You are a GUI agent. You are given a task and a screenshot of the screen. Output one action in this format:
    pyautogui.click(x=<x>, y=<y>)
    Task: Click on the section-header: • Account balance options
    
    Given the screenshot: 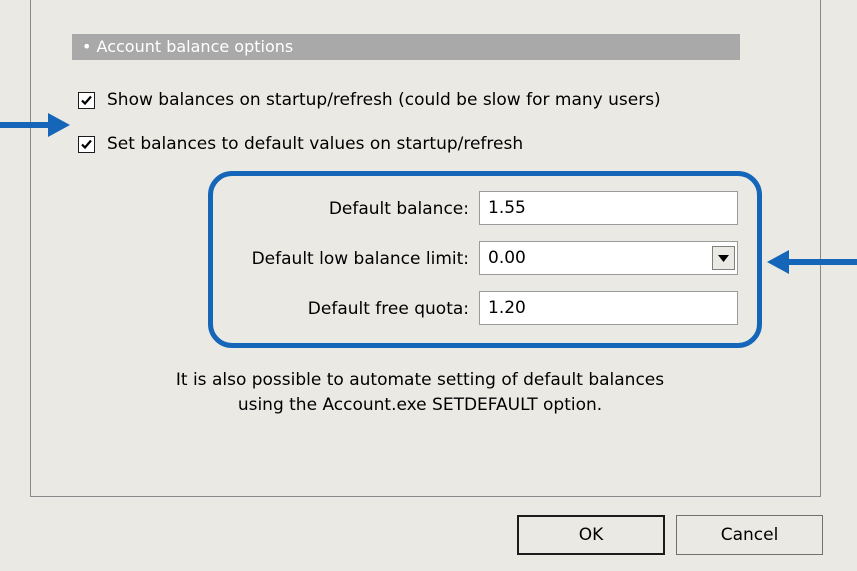 What is the action you would take?
    pyautogui.click(x=406, y=47)
    